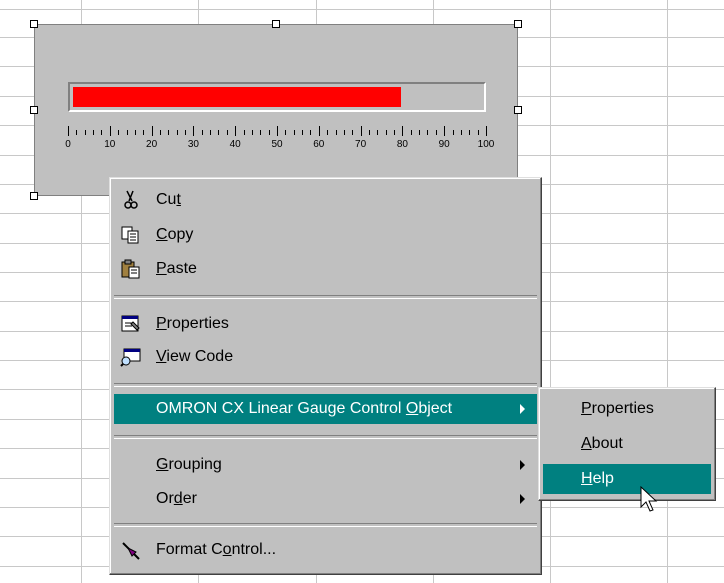 The width and height of the screenshot is (724, 583). What do you see at coordinates (276, 24) in the screenshot?
I see `resize-handle-top` at bounding box center [276, 24].